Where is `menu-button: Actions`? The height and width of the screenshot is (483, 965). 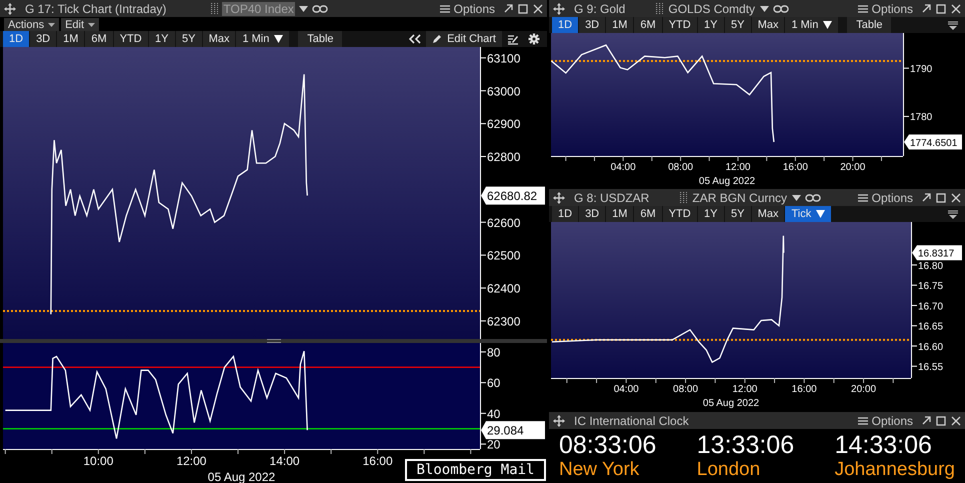 menu-button: Actions is located at coordinates (32, 24).